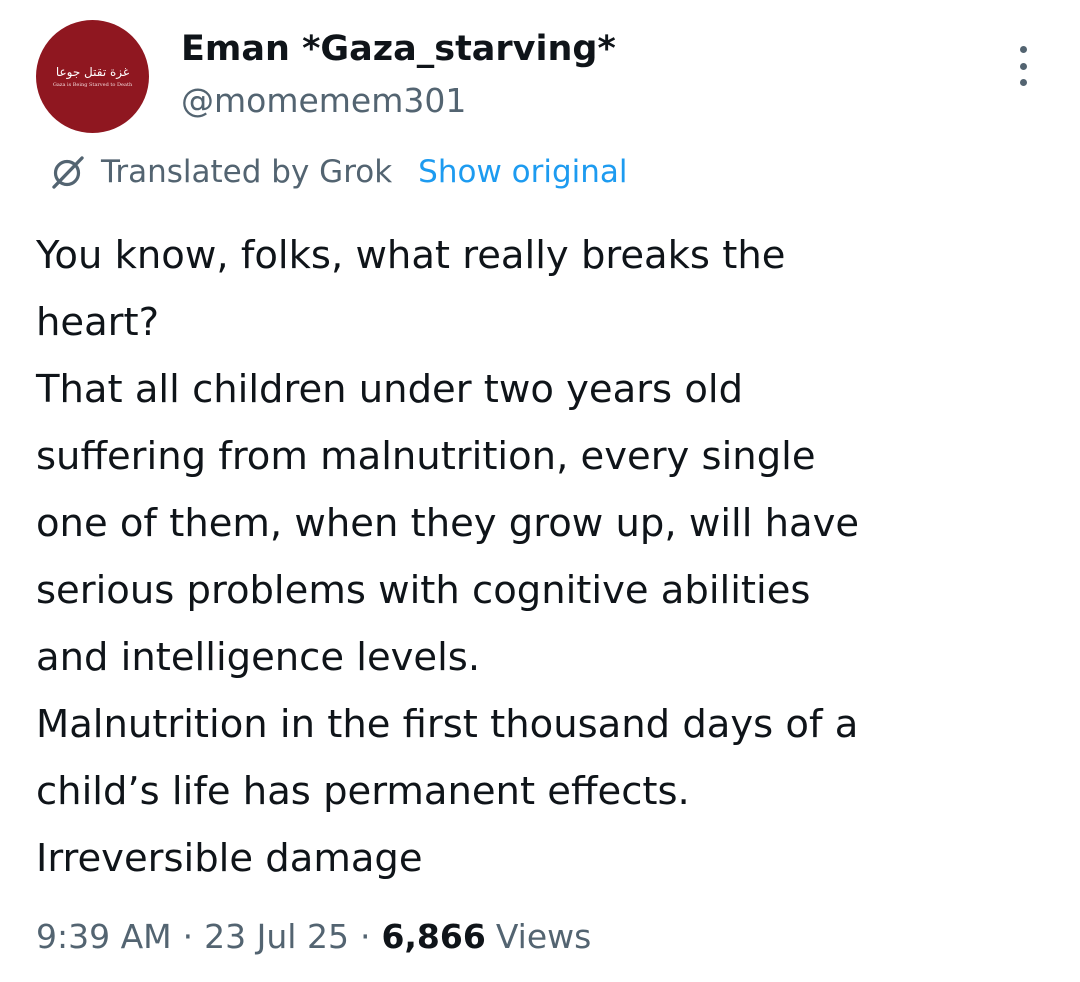 This screenshot has width=1080, height=982. What do you see at coordinates (276, 936) in the screenshot?
I see `tweet-date: 23 Jul 25` at bounding box center [276, 936].